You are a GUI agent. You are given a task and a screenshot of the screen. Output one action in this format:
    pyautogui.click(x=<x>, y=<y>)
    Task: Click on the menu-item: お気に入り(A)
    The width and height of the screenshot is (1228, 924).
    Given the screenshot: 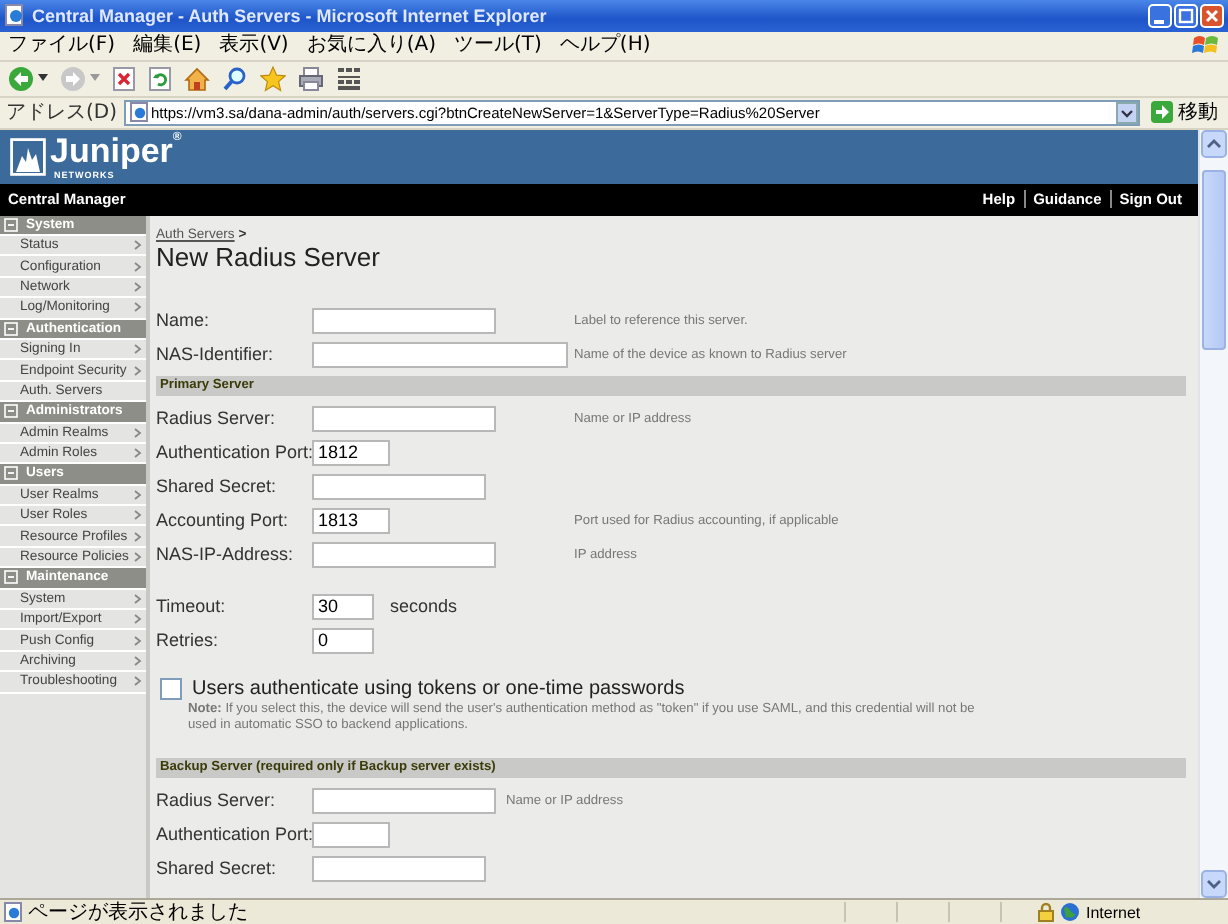 What is the action you would take?
    pyautogui.click(x=371, y=45)
    